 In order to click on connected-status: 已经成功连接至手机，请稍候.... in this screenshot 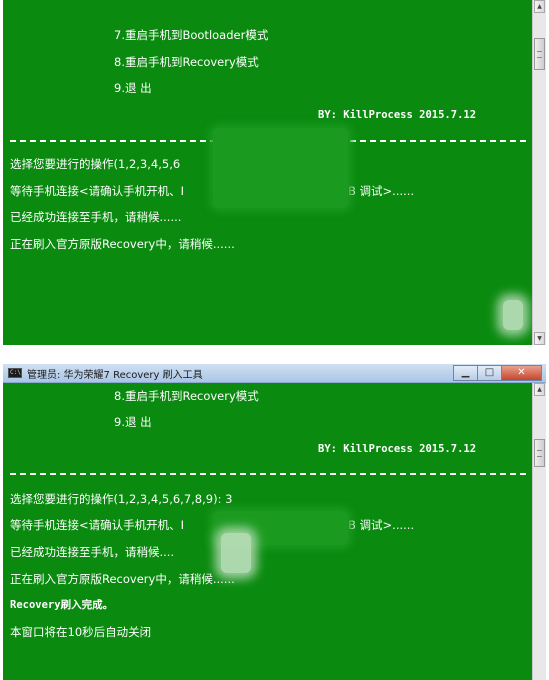, I will do `click(92, 552)`.